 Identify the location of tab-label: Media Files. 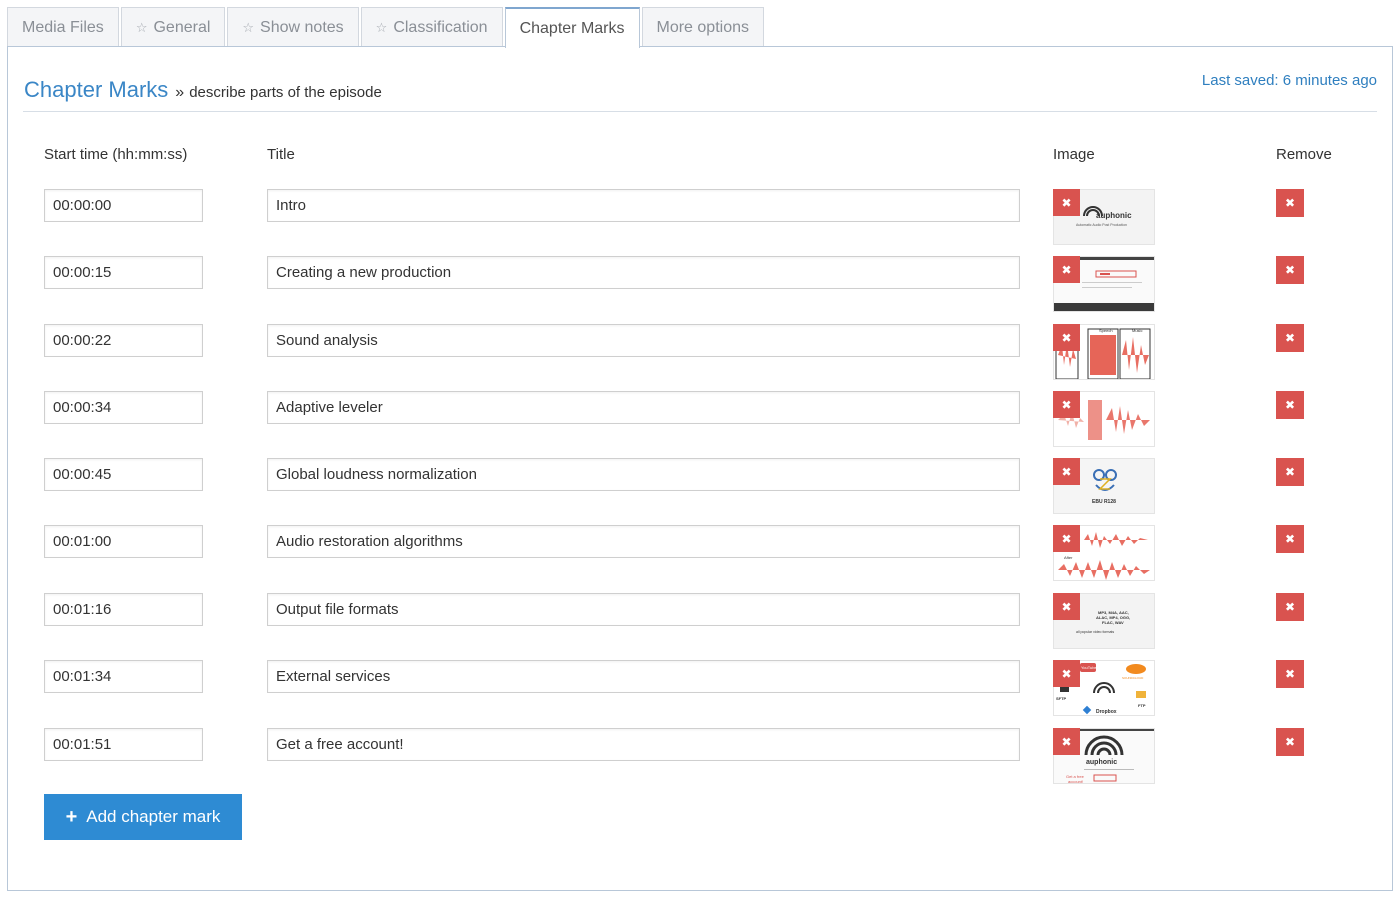
(63, 27).